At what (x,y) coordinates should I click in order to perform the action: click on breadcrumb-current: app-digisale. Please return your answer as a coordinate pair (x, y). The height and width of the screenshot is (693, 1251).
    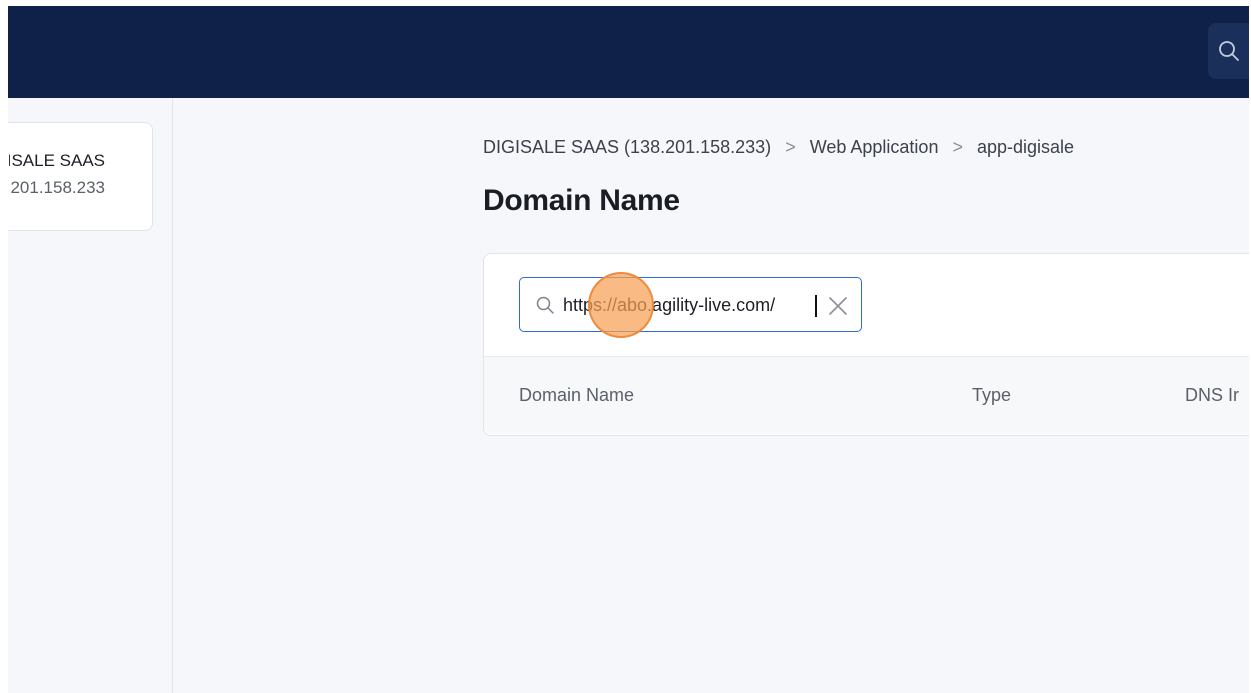
    Looking at the image, I should click on (1025, 147).